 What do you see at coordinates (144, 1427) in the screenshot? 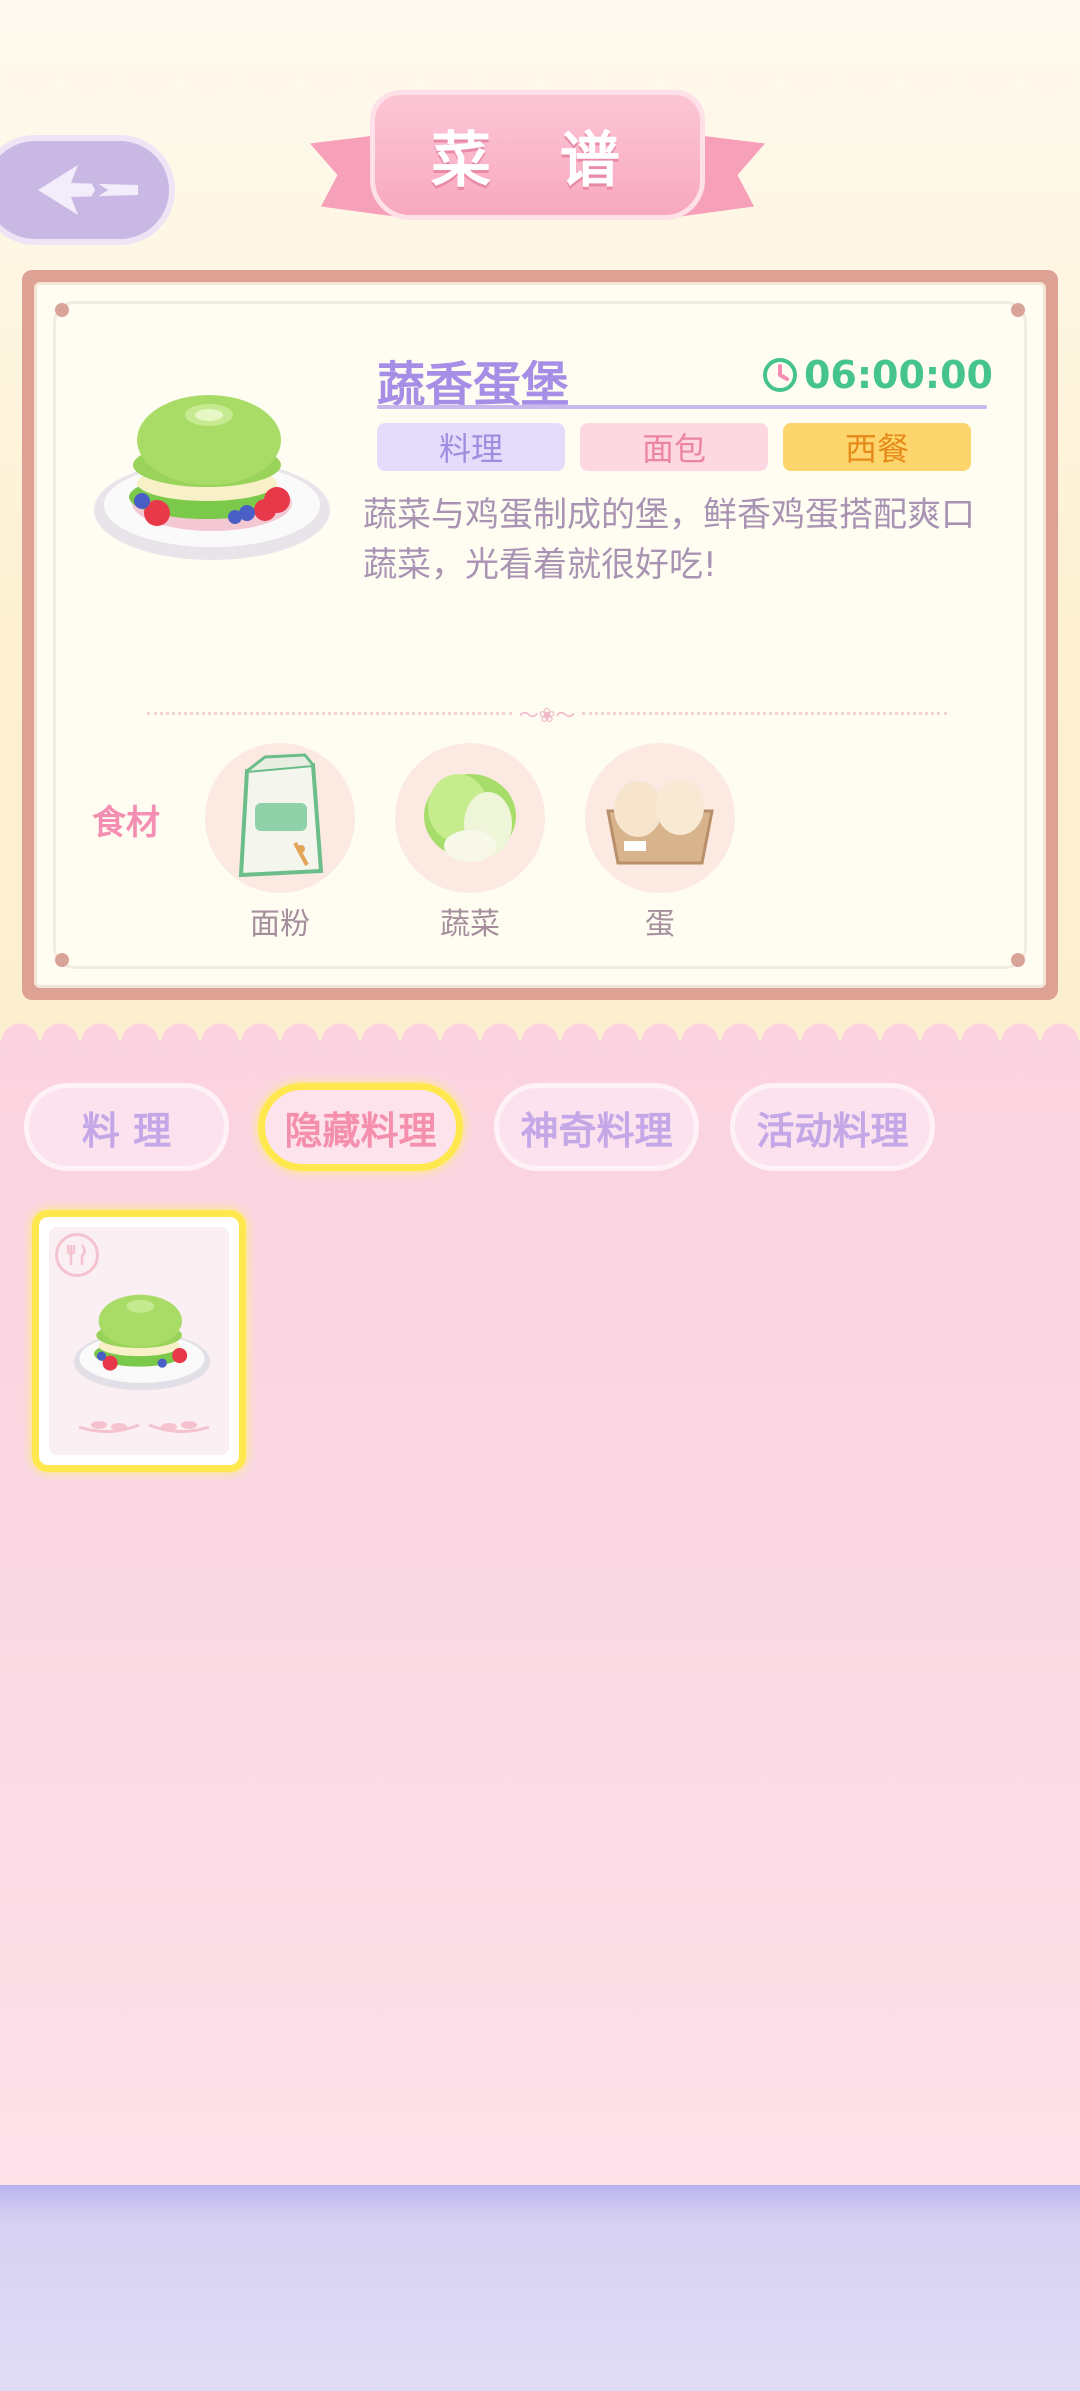
I see `laurel-icon` at bounding box center [144, 1427].